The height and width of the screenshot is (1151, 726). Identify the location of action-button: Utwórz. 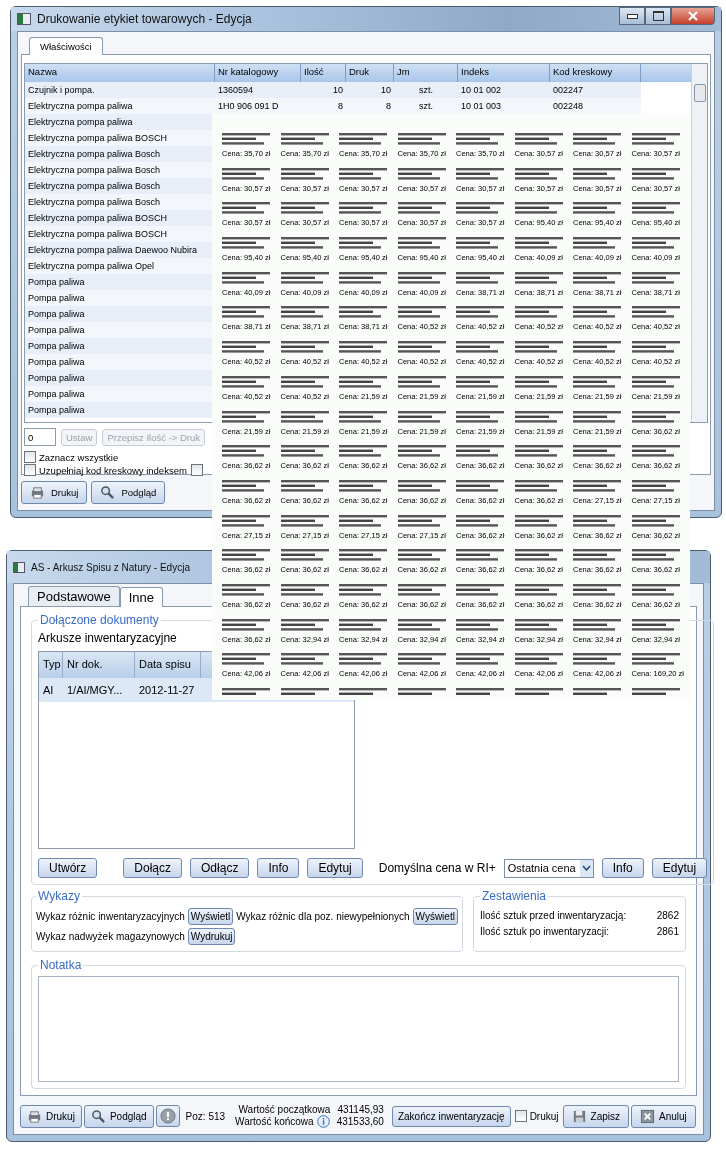
(68, 868).